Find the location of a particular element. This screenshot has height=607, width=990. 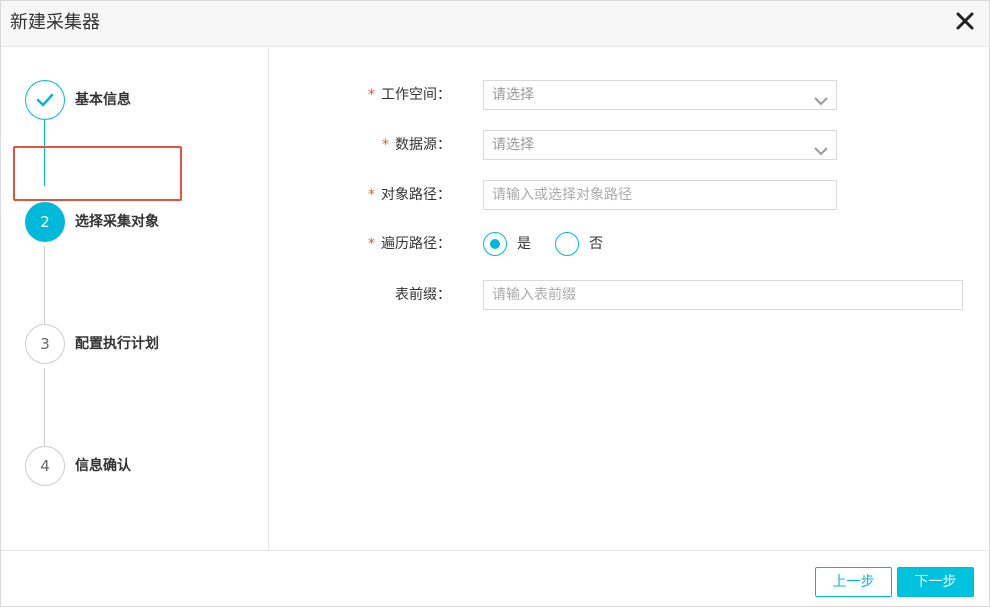

datasource-row: * 数据源： 请选择 is located at coordinates (621, 145).